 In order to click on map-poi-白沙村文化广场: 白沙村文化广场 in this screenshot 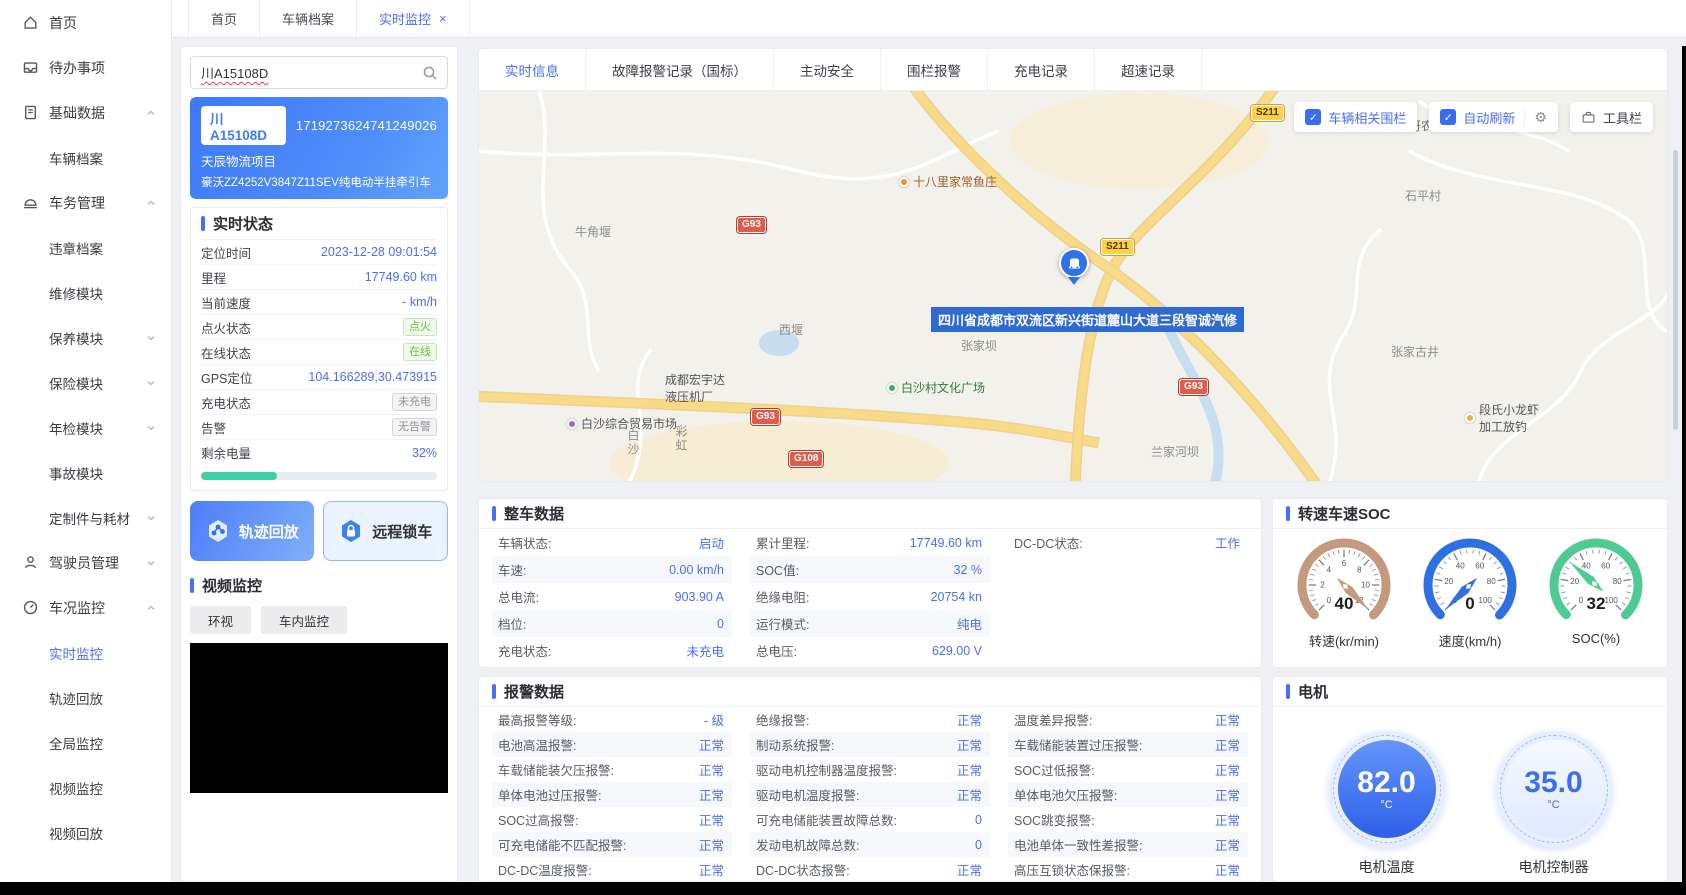, I will do `click(936, 387)`.